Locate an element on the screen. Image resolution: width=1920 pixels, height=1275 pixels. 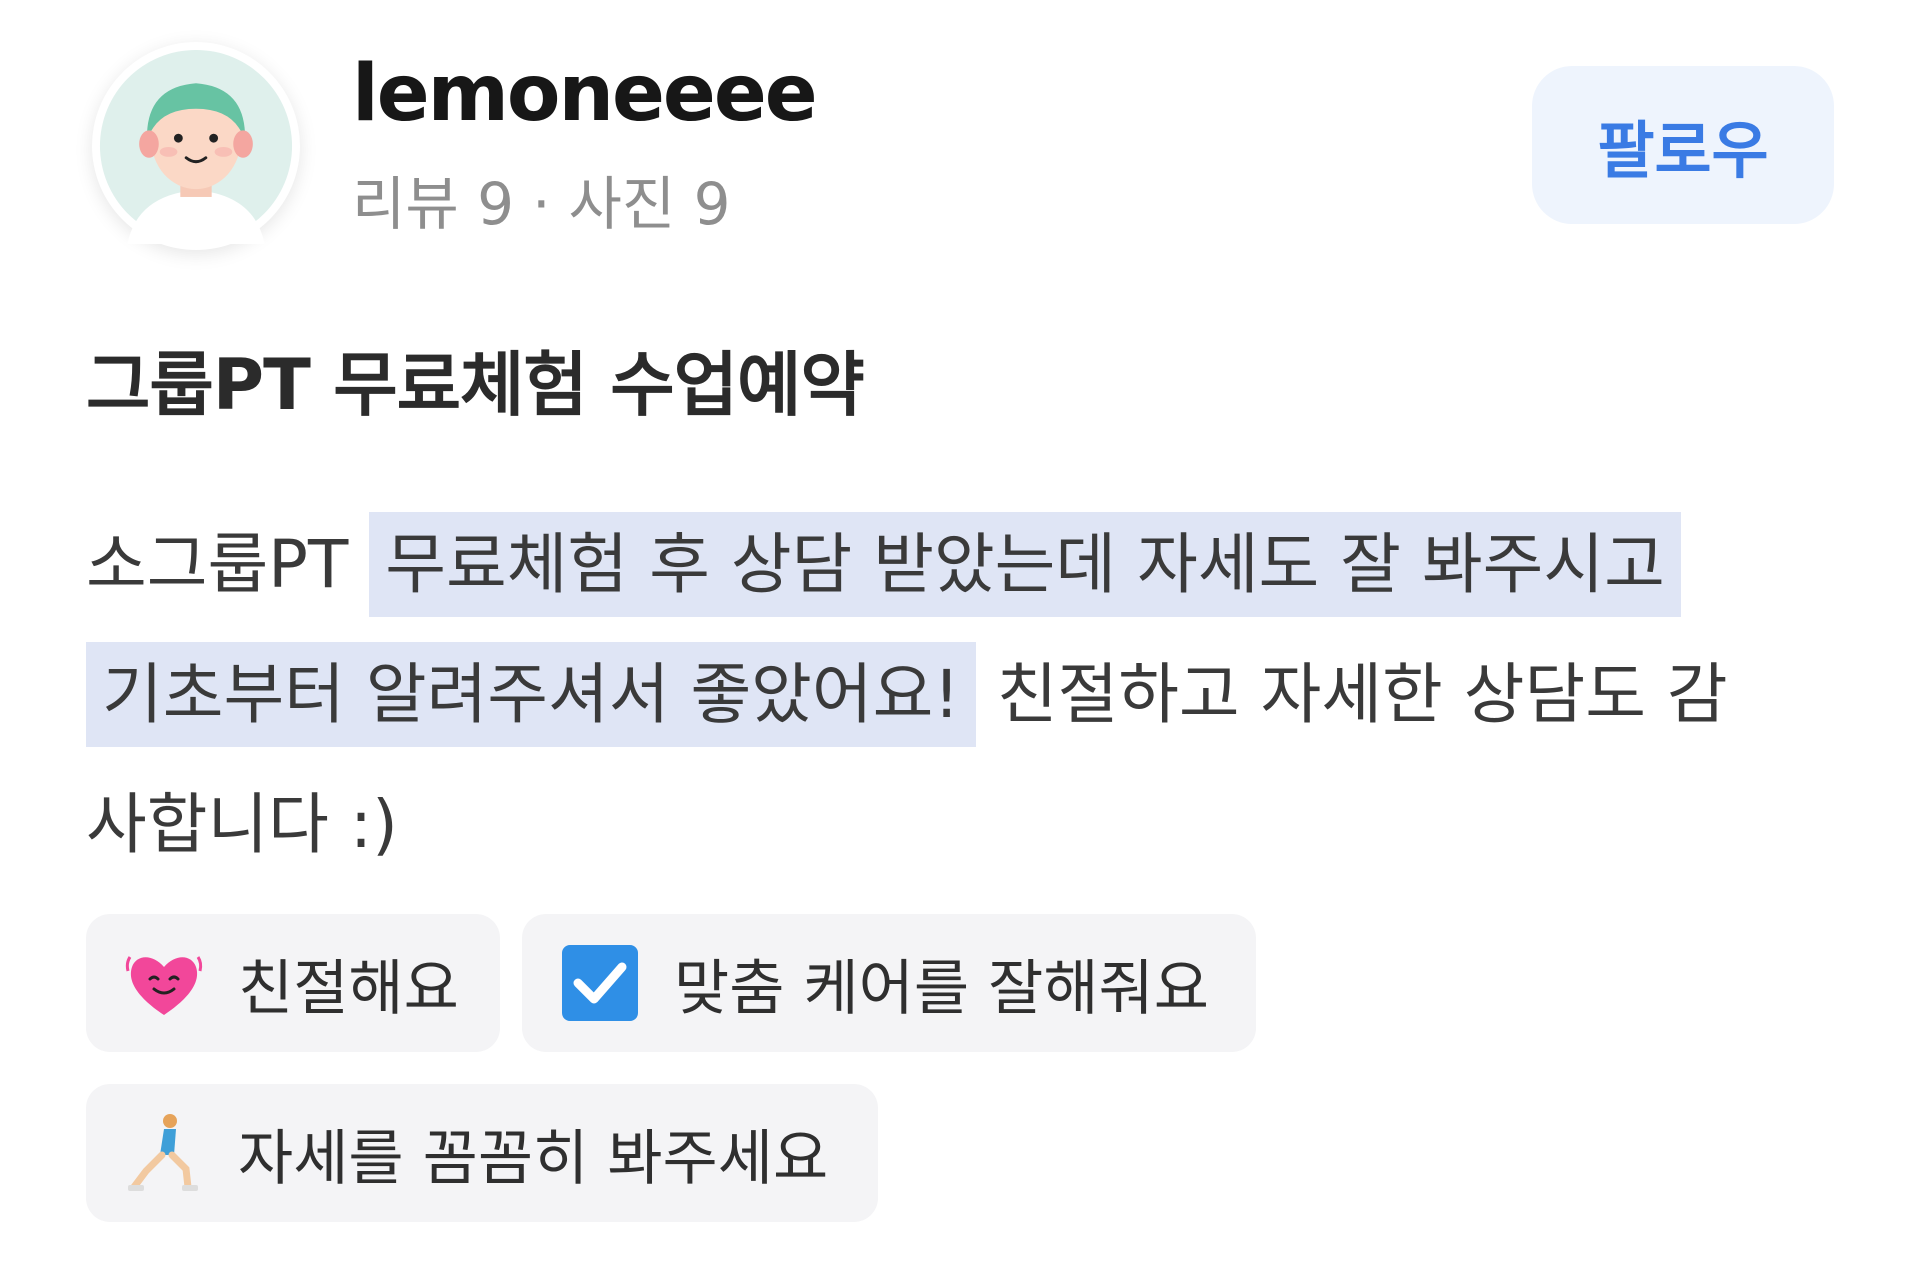
tag-posture-check: 자세를 꼼꼼히 봐주세요 is located at coordinates (482, 1153).